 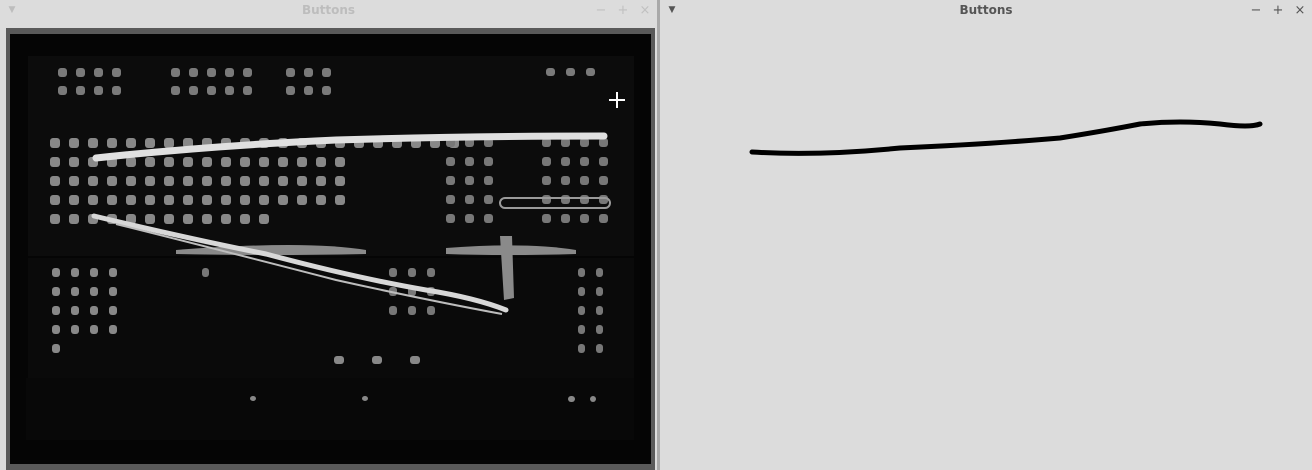 I want to click on window-title: Buttons, so click(x=328, y=10).